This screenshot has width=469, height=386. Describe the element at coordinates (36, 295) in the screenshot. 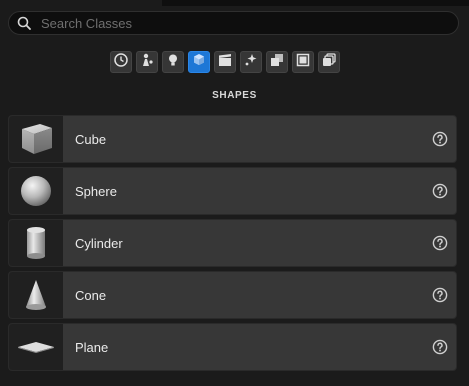

I see `cone-thumbnail-icon` at that location.